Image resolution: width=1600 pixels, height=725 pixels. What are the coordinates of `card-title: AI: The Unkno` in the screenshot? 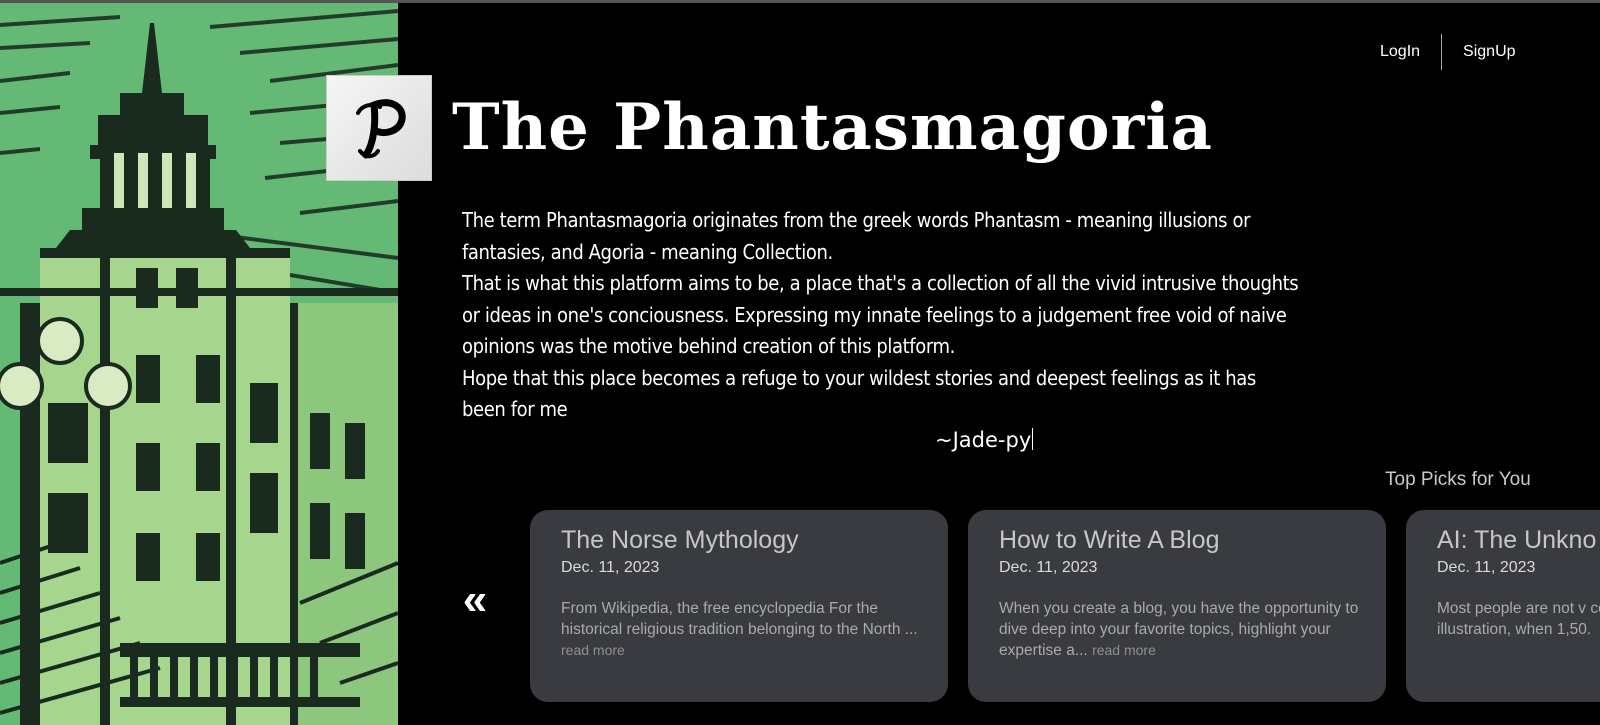 It's located at (1516, 540).